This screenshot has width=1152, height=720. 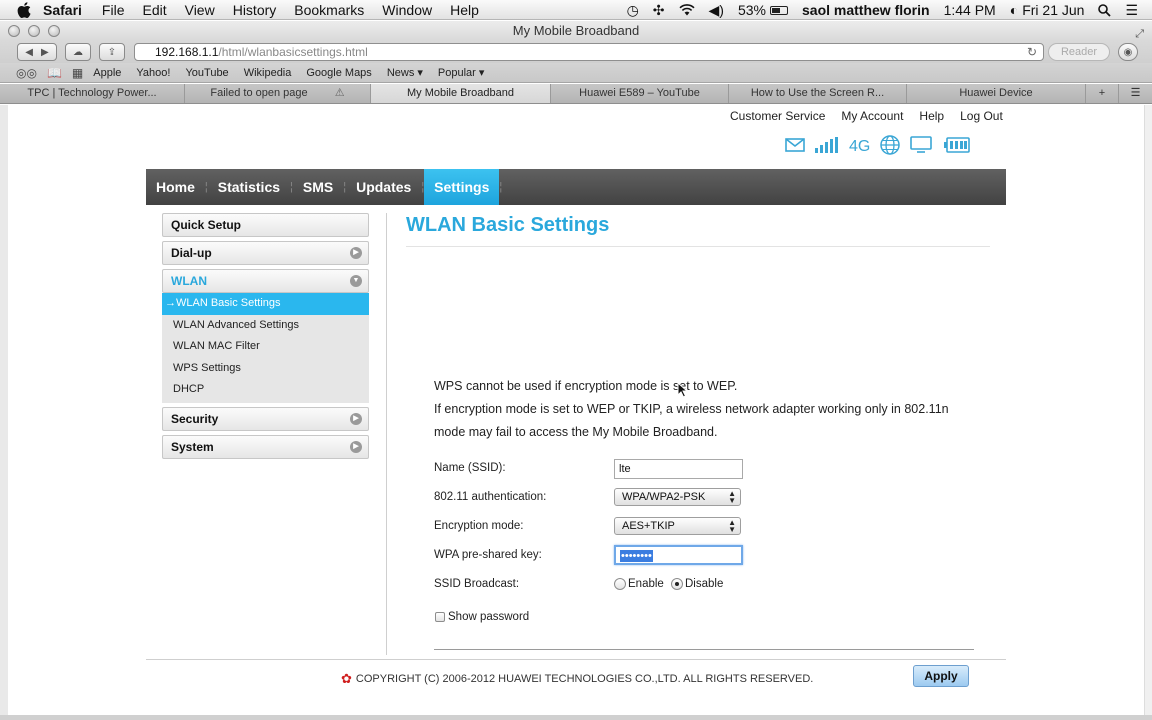 I want to click on sidebar-item-wps-settings: WPS Settings, so click(x=265, y=369).